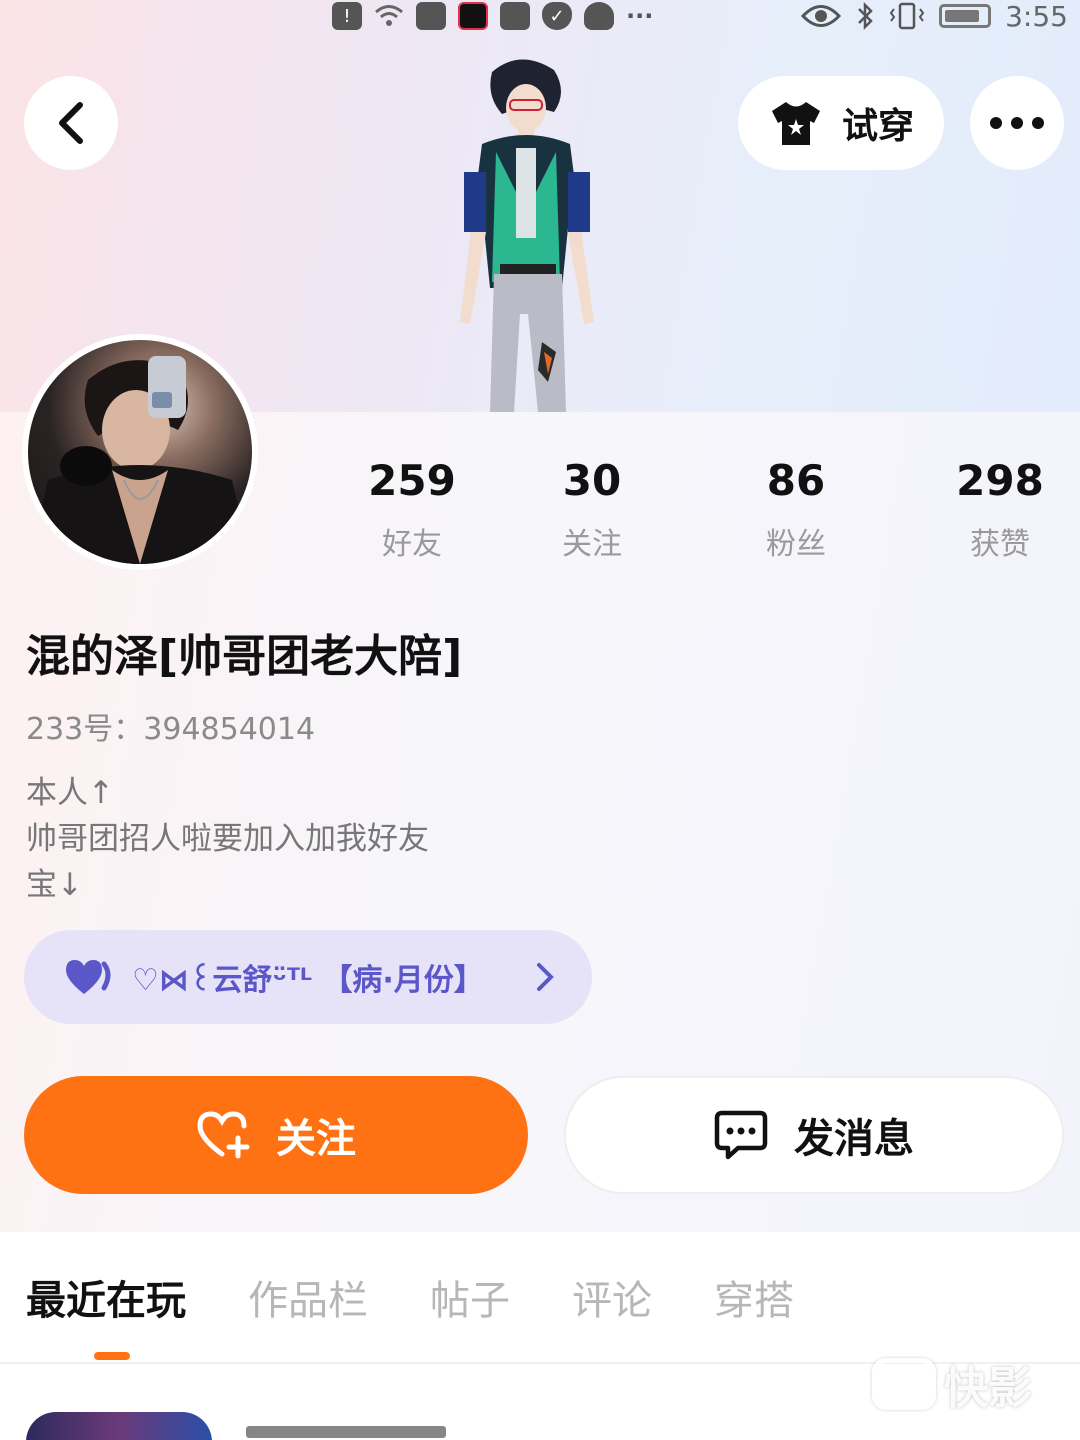 This screenshot has height=1440, width=1080. I want to click on tshirt-icon, so click(795, 123).